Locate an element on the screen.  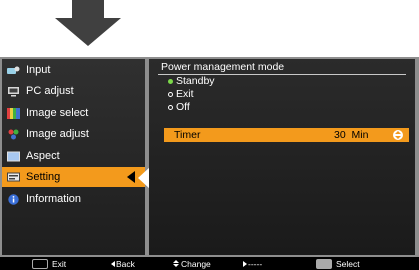
option-label: Off is located at coordinates (183, 107).